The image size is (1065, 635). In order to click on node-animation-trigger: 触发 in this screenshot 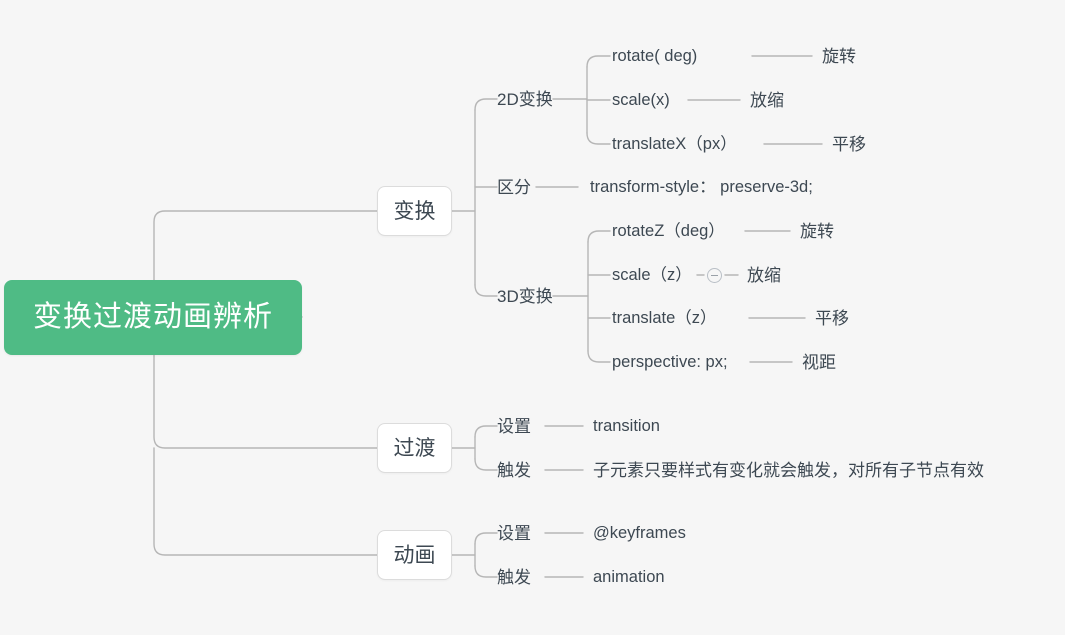, I will do `click(514, 577)`.